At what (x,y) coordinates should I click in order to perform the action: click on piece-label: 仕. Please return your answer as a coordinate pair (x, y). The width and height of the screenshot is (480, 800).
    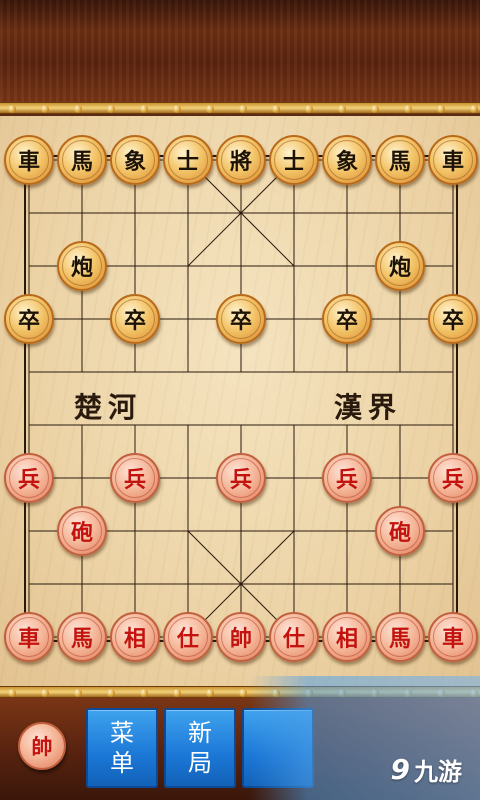
    Looking at the image, I should click on (294, 637).